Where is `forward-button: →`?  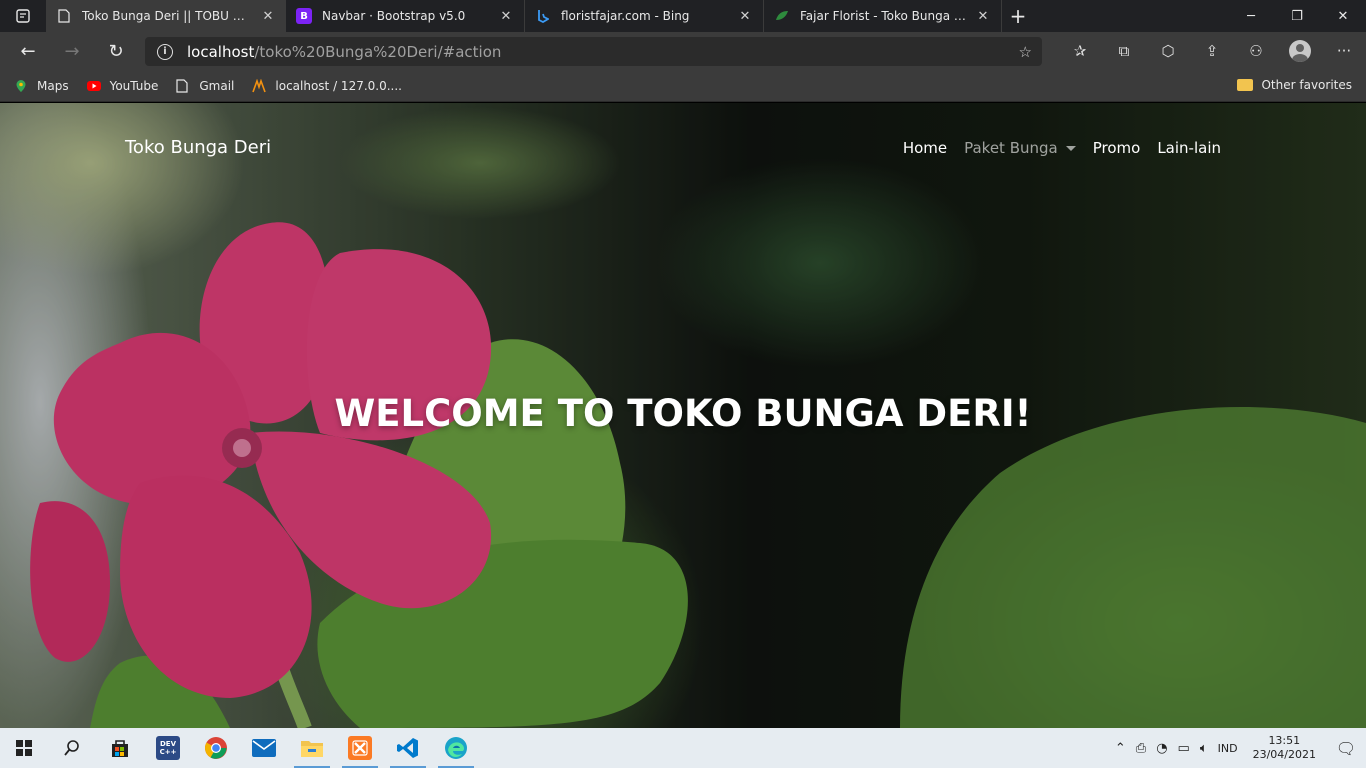
forward-button: → is located at coordinates (72, 51).